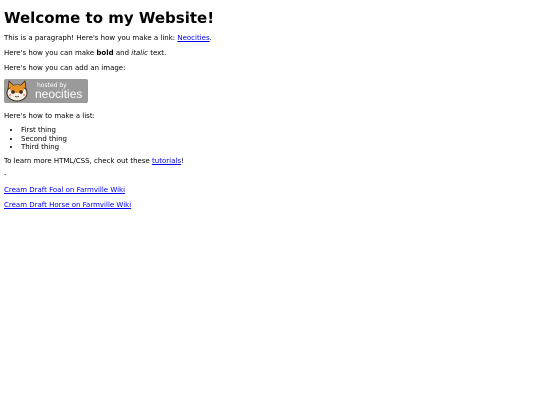  Describe the element at coordinates (193, 38) in the screenshot. I see `neocities-link: Neocities` at that location.